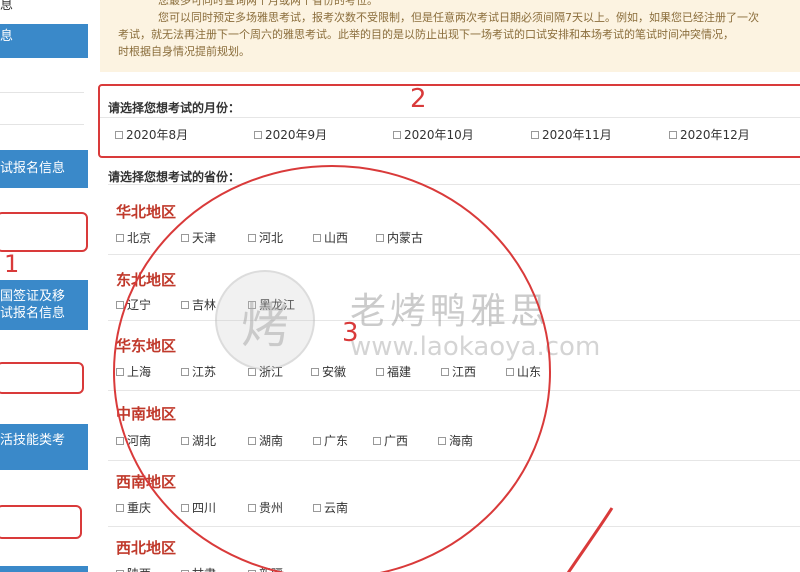 The width and height of the screenshot is (800, 572). What do you see at coordinates (350, 333) in the screenshot?
I see `annotation-number-3: 3` at bounding box center [350, 333].